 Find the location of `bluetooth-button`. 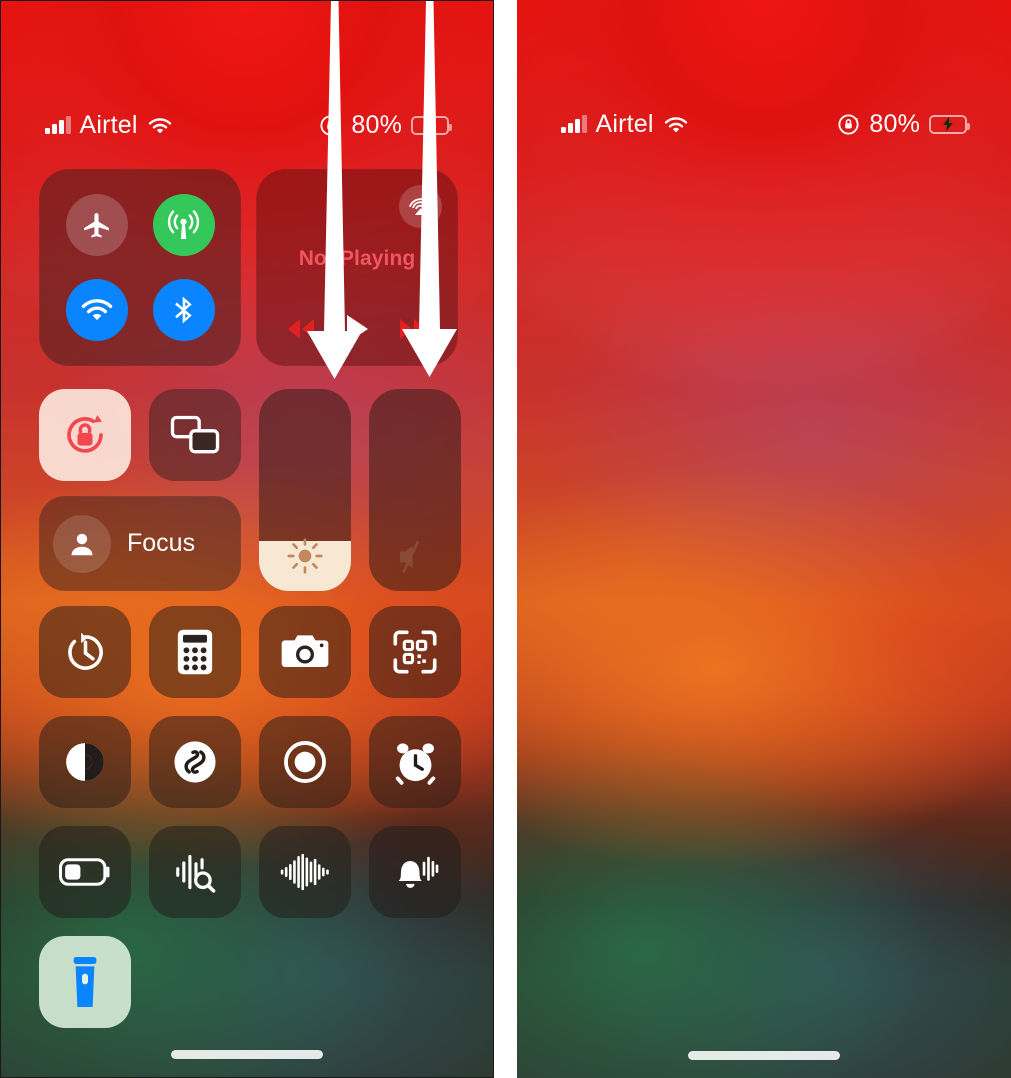

bluetooth-button is located at coordinates (183, 309).